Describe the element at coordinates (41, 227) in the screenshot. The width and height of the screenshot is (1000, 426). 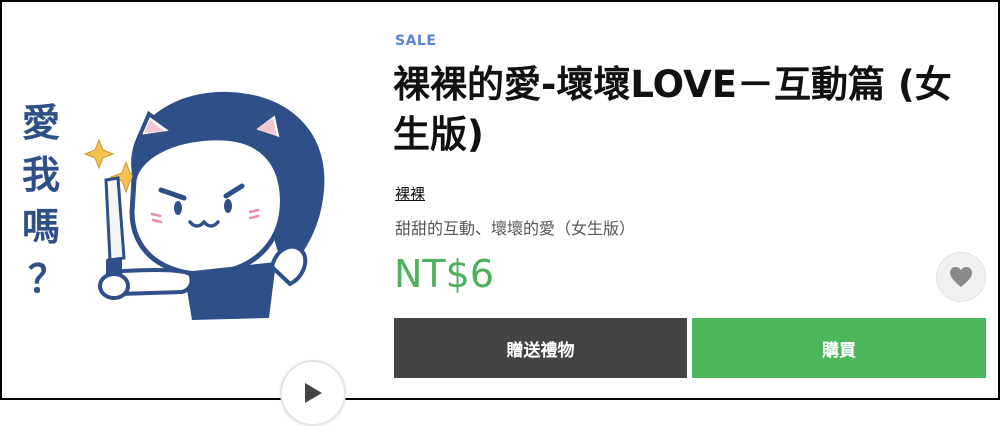
I see `sticker-caption-char: 嗎` at that location.